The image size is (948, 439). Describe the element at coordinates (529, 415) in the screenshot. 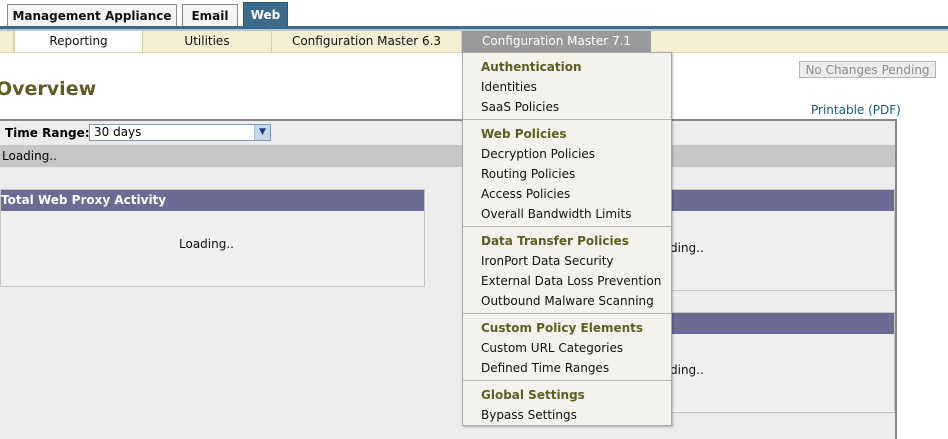

I see `menu-item-bypass-settings: Bypass Settings` at that location.